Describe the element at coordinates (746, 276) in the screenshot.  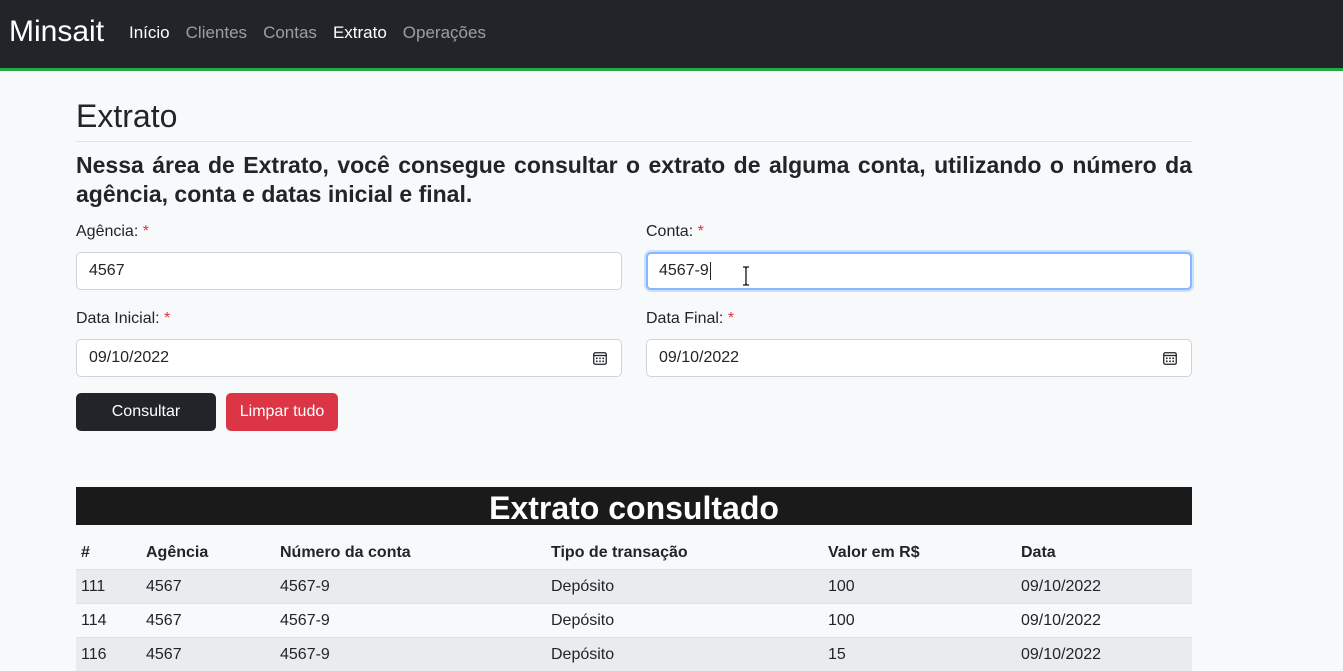
I see `ibeam-cursor-icon` at that location.